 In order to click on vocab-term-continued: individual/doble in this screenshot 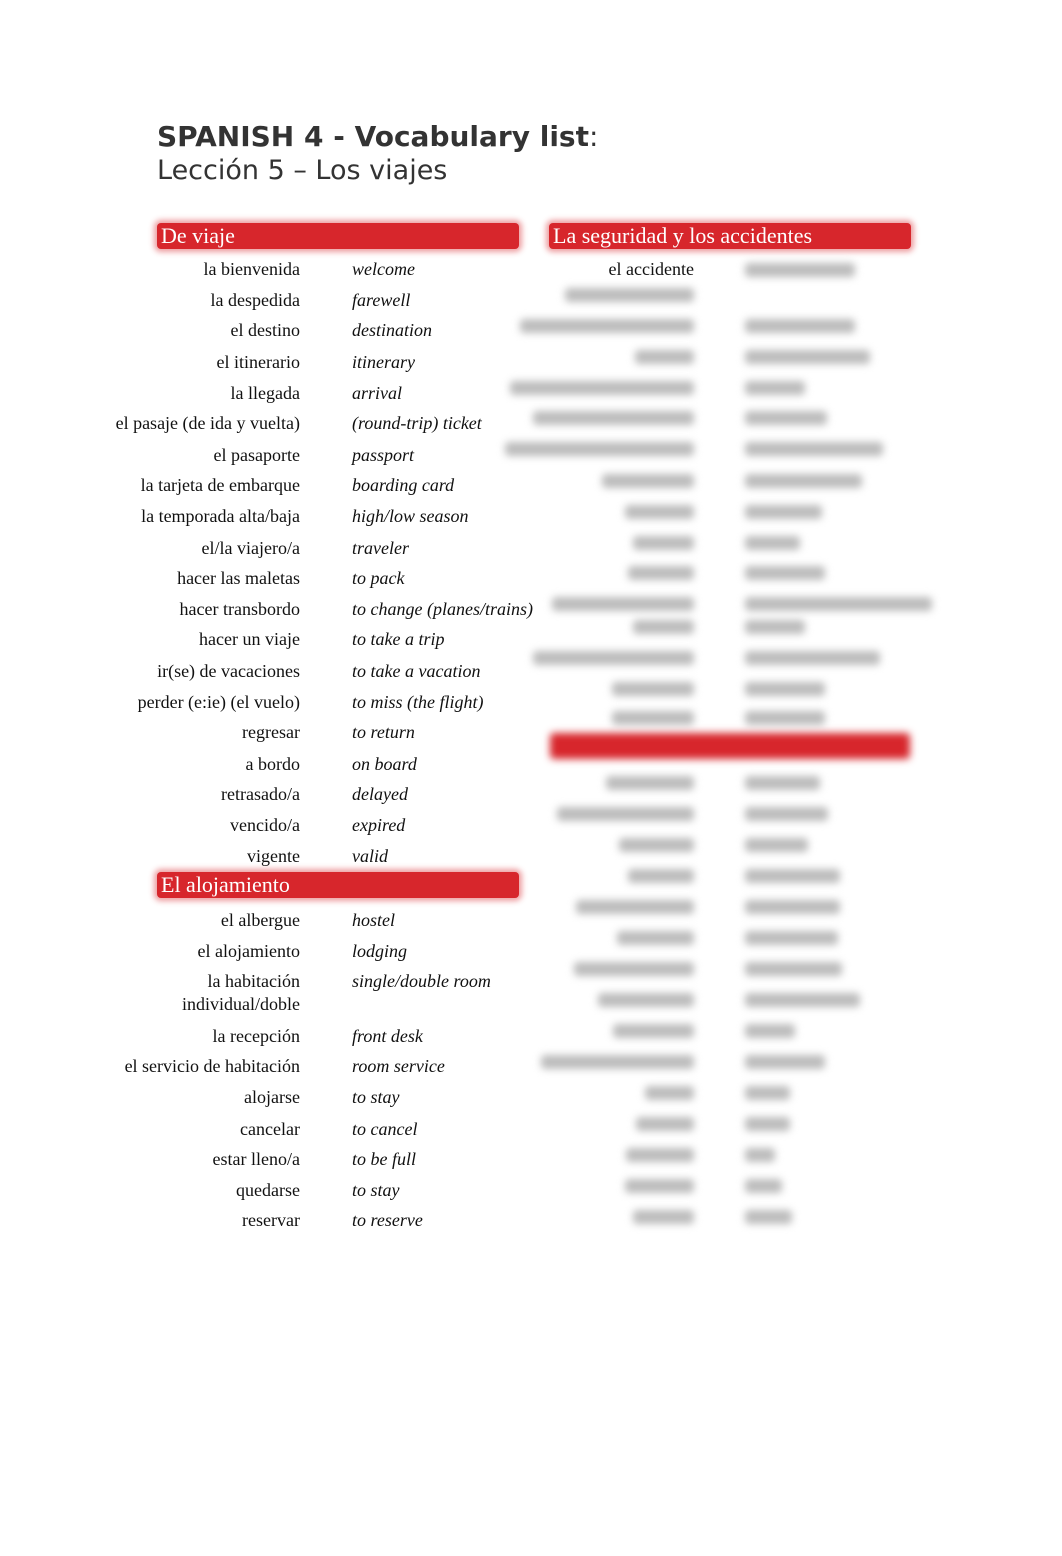, I will do `click(241, 1004)`.